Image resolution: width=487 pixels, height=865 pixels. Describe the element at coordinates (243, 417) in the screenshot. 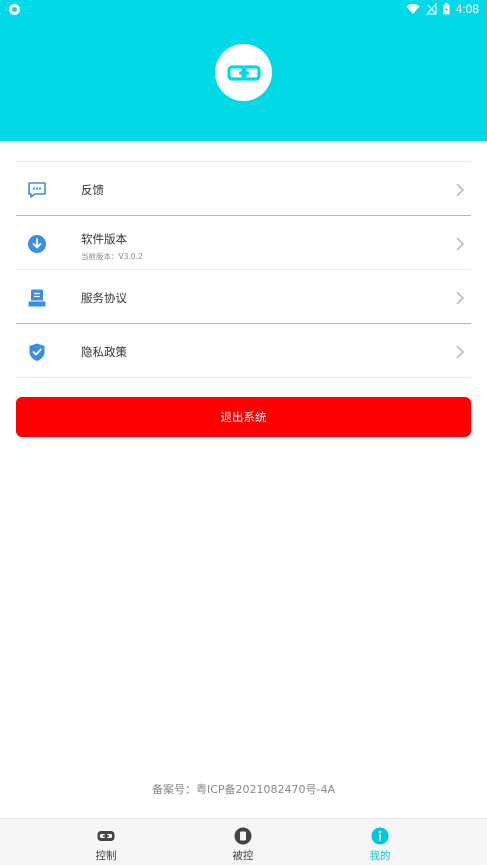

I see `logout-button: 退出系统` at that location.